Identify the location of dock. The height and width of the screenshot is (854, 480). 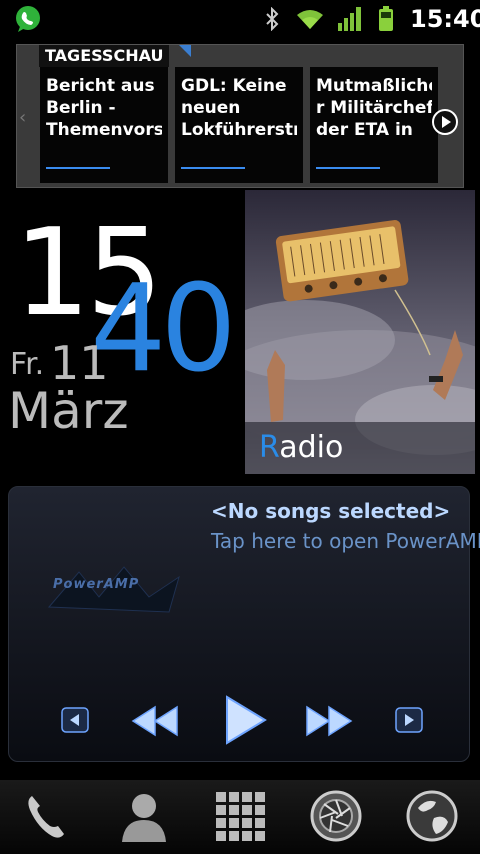
(240, 817).